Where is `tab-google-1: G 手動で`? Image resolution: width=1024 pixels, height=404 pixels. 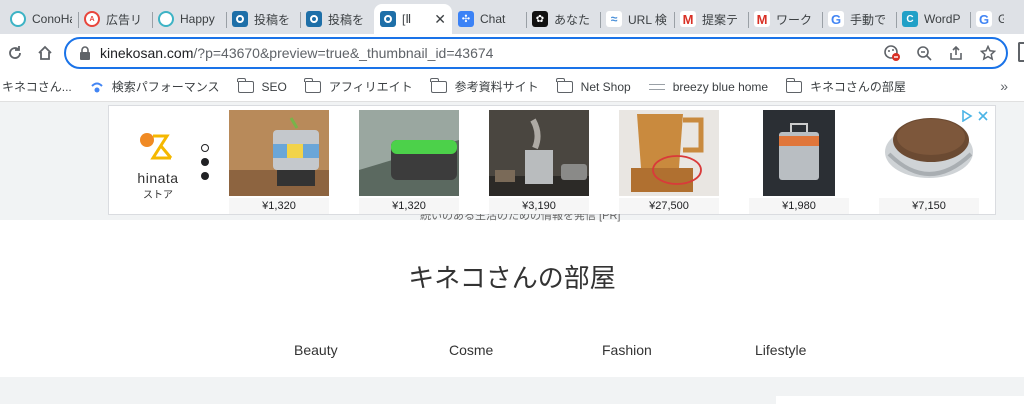
tab-google-1: G 手動で is located at coordinates (859, 19).